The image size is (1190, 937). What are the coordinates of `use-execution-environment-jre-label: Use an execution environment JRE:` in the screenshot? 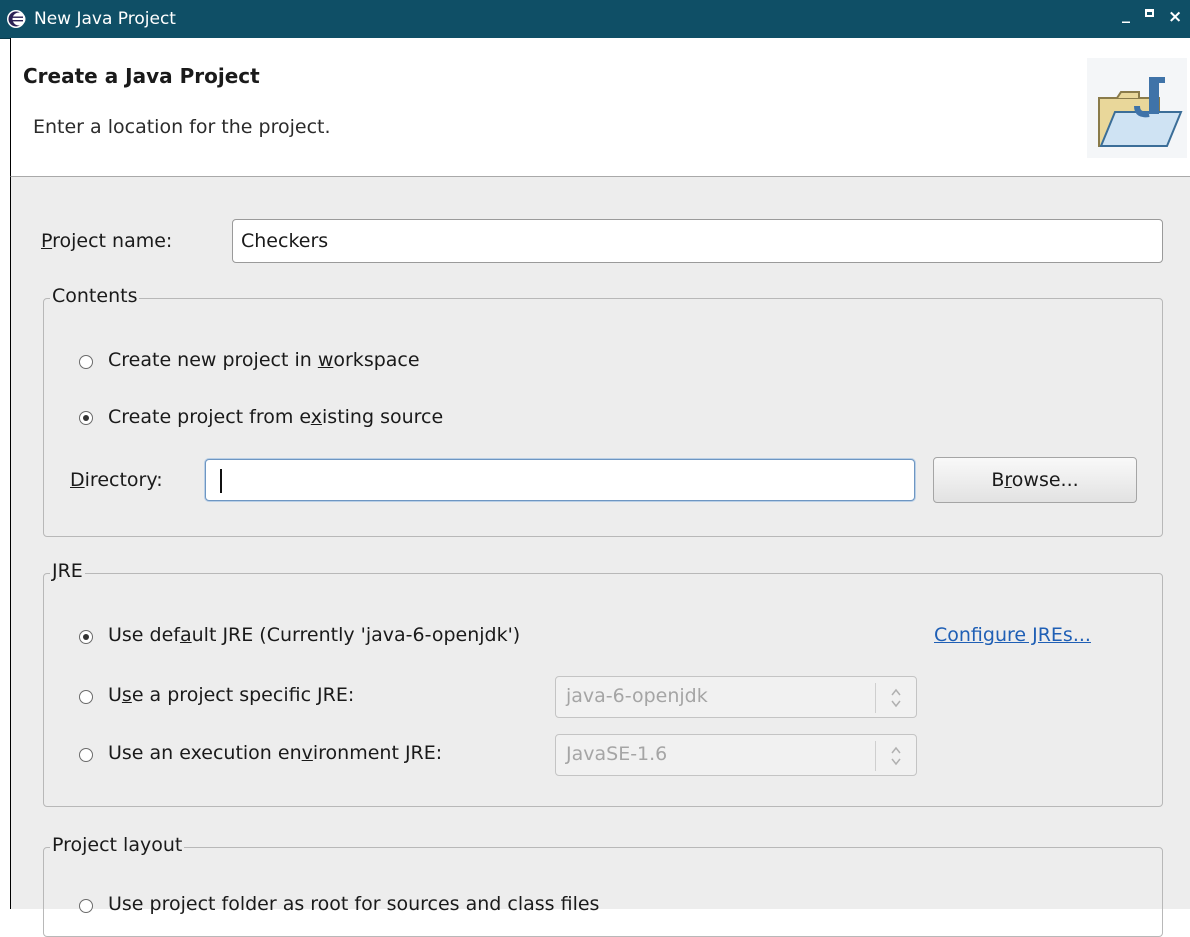 It's located at (275, 753).